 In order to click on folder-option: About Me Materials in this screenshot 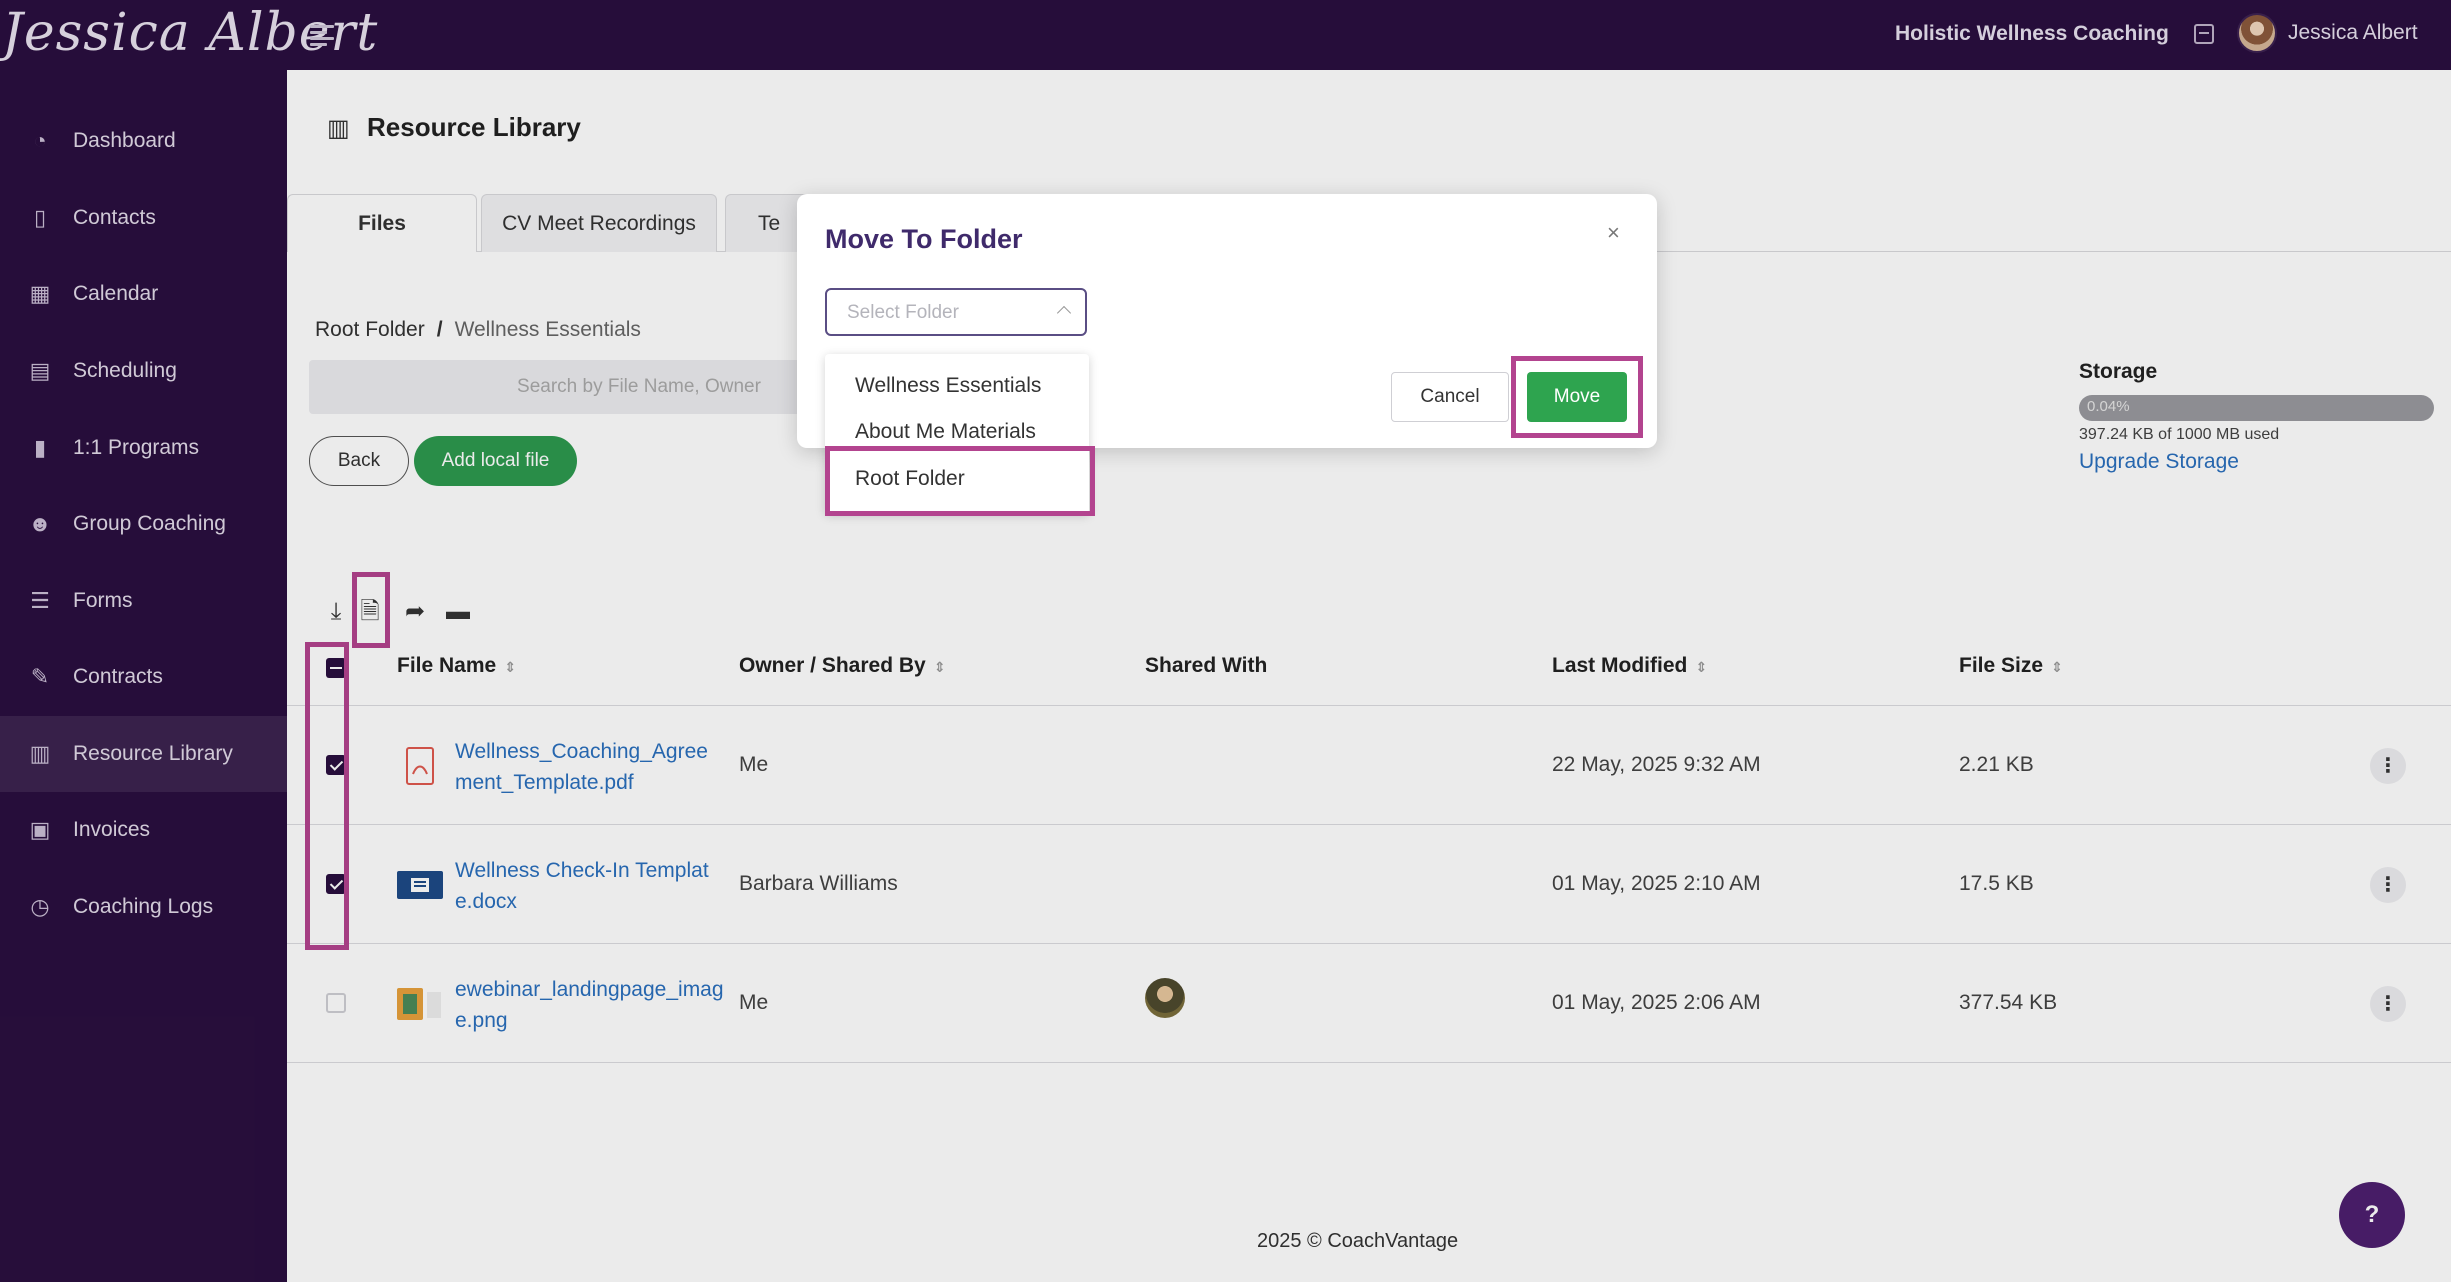, I will do `click(945, 432)`.